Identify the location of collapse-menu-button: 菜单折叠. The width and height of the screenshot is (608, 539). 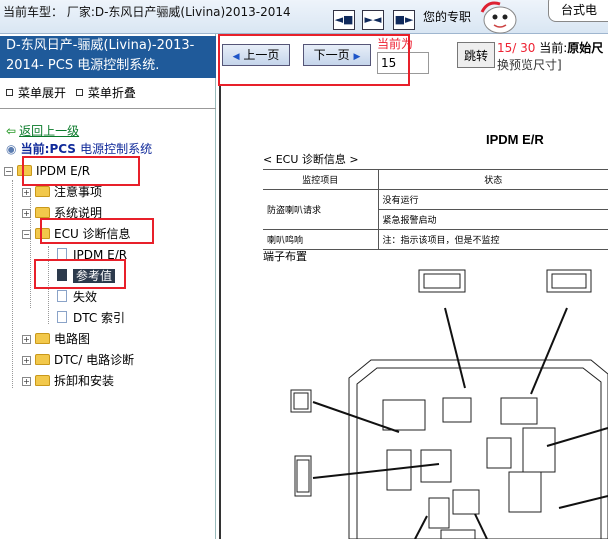
(105, 93).